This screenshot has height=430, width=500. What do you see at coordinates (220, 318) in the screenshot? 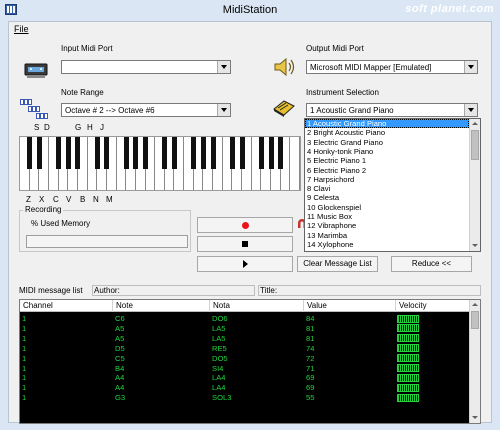
I see `table-cell: DO6` at bounding box center [220, 318].